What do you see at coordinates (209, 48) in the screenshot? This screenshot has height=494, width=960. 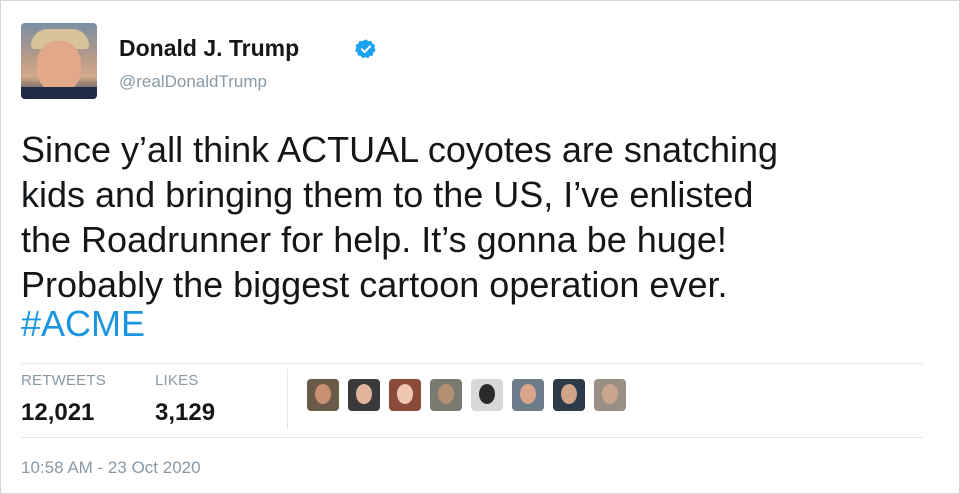 I see `author-name: Donald J. Trump` at bounding box center [209, 48].